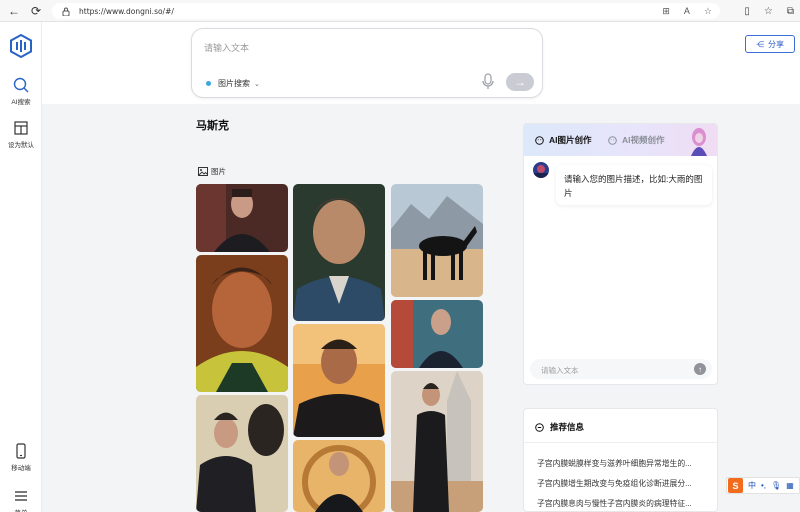  Describe the element at coordinates (36, 11) in the screenshot. I see `reload-icon: ⟳` at that location.